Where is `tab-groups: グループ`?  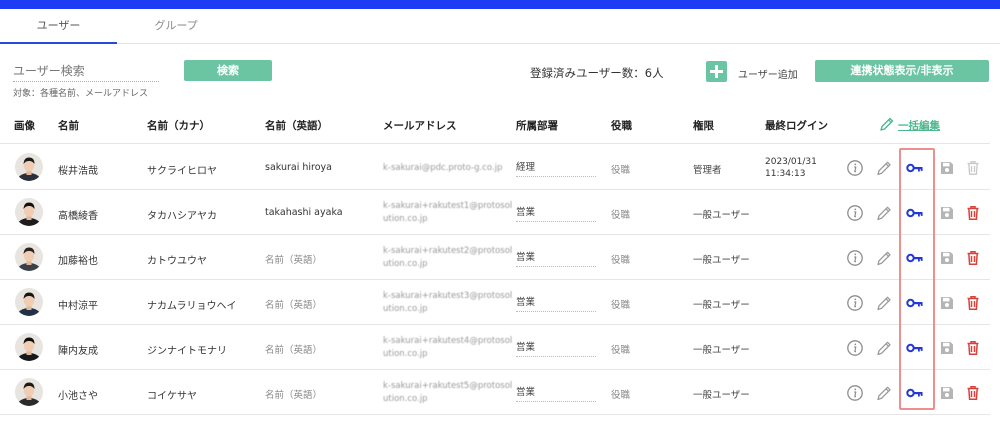 tab-groups: グループ is located at coordinates (176, 26).